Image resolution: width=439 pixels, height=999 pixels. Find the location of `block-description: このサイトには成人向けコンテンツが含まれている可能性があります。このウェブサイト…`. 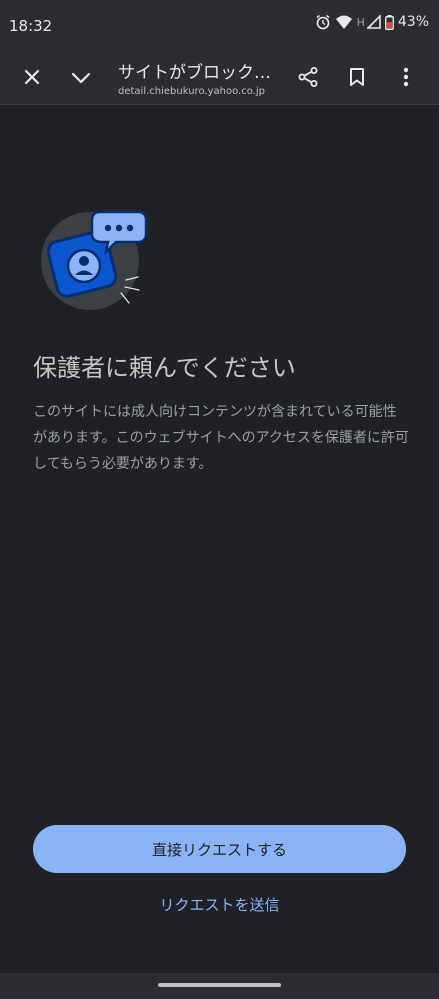

block-description: このサイトには成人向けコンテンツが含まれている可能性があります。このウェブサイト… is located at coordinates (221, 438).